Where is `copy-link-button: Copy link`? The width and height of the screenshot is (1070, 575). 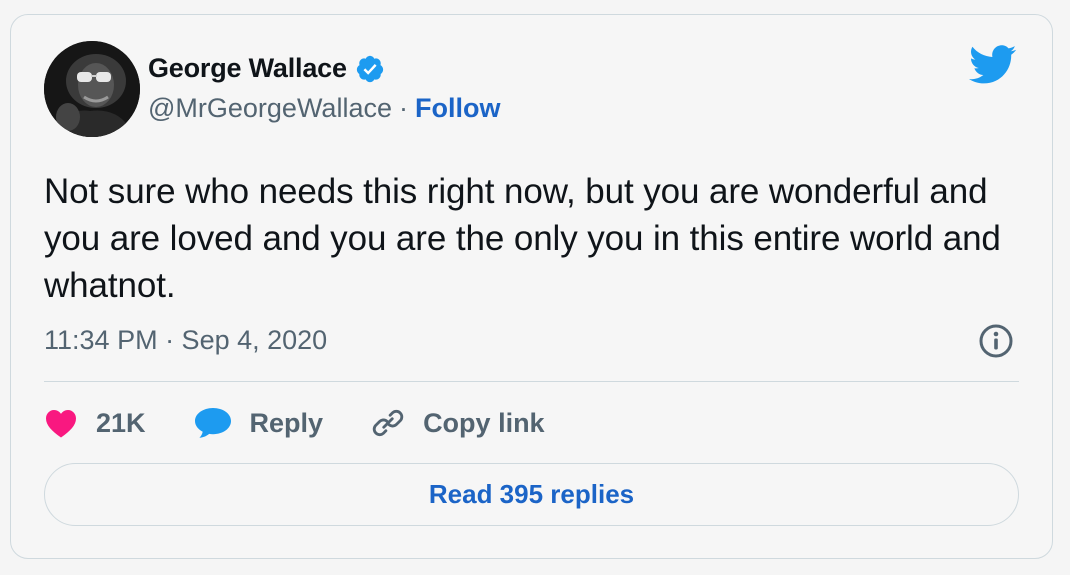 copy-link-button: Copy link is located at coordinates (458, 423).